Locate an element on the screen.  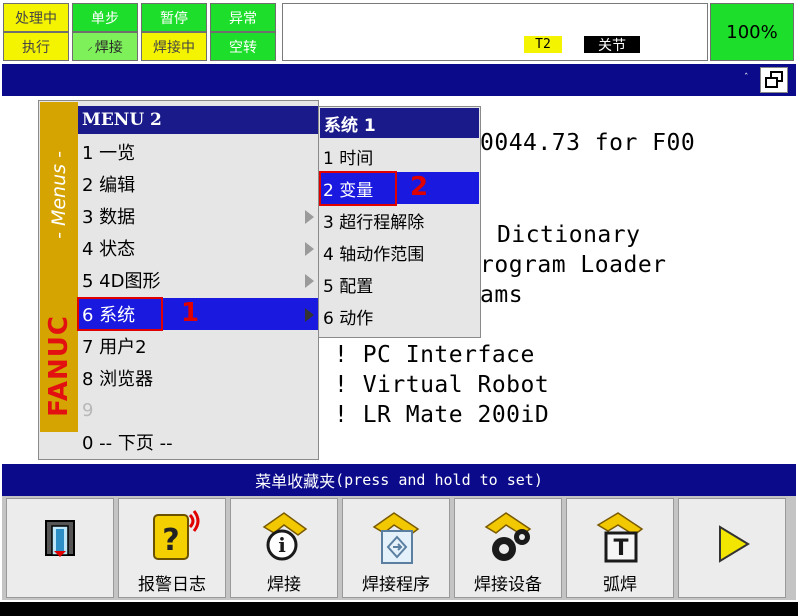
bg-line-model: ! LR Mate 200iD is located at coordinates (442, 415).